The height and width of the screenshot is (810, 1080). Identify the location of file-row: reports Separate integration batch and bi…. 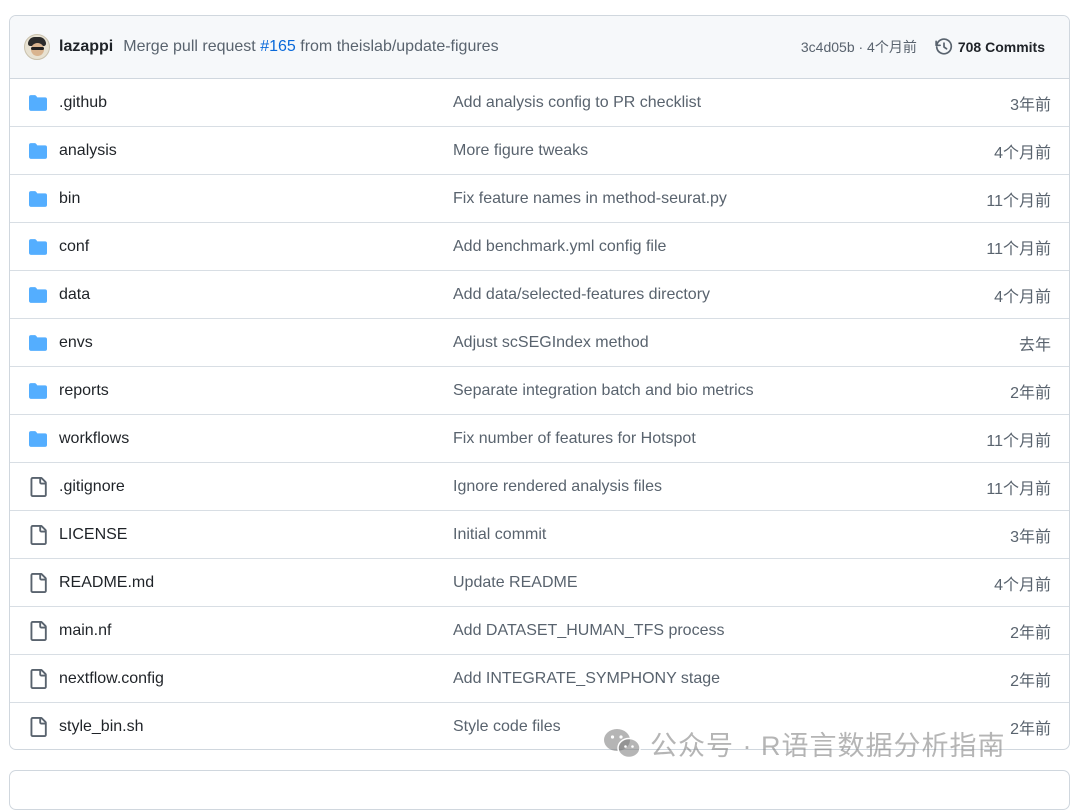
(539, 390).